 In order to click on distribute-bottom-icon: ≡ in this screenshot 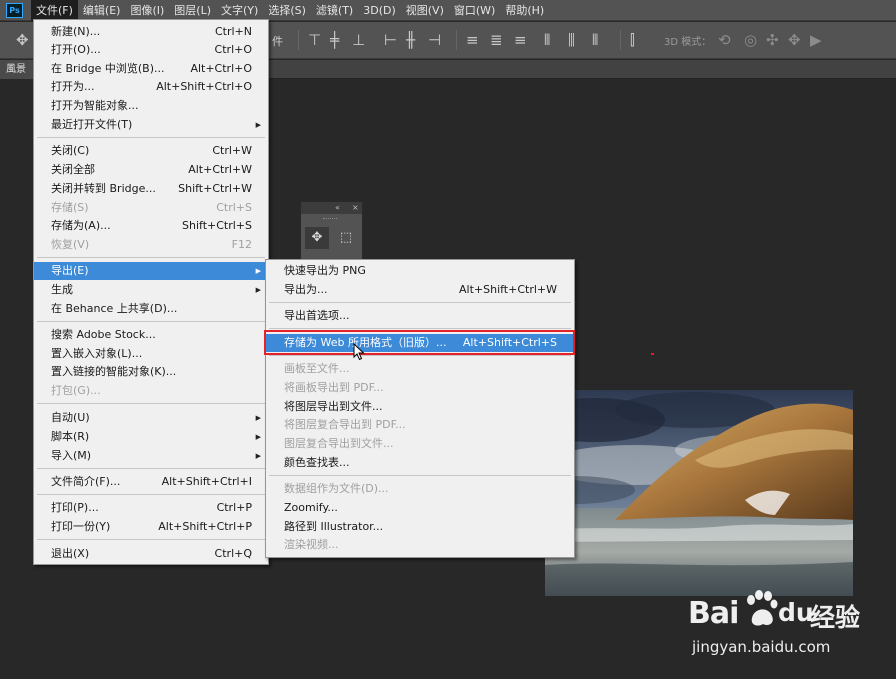, I will do `click(520, 40)`.